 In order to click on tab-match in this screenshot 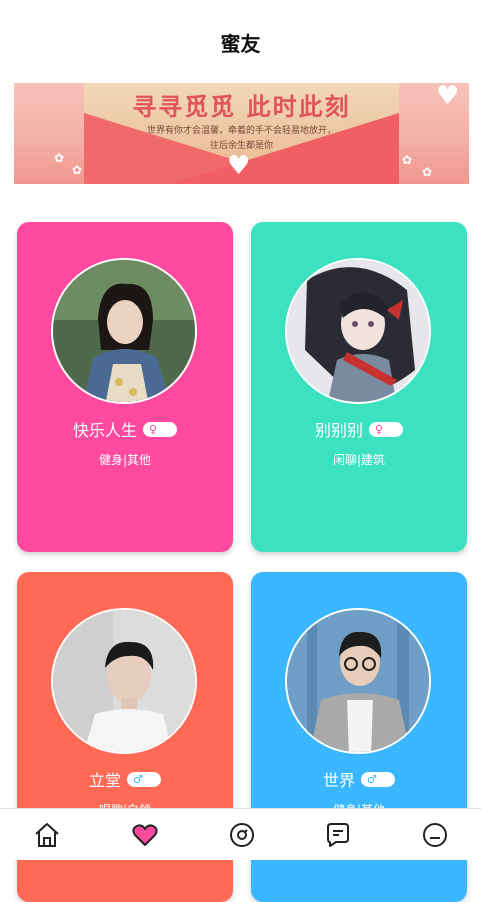, I will do `click(145, 835)`.